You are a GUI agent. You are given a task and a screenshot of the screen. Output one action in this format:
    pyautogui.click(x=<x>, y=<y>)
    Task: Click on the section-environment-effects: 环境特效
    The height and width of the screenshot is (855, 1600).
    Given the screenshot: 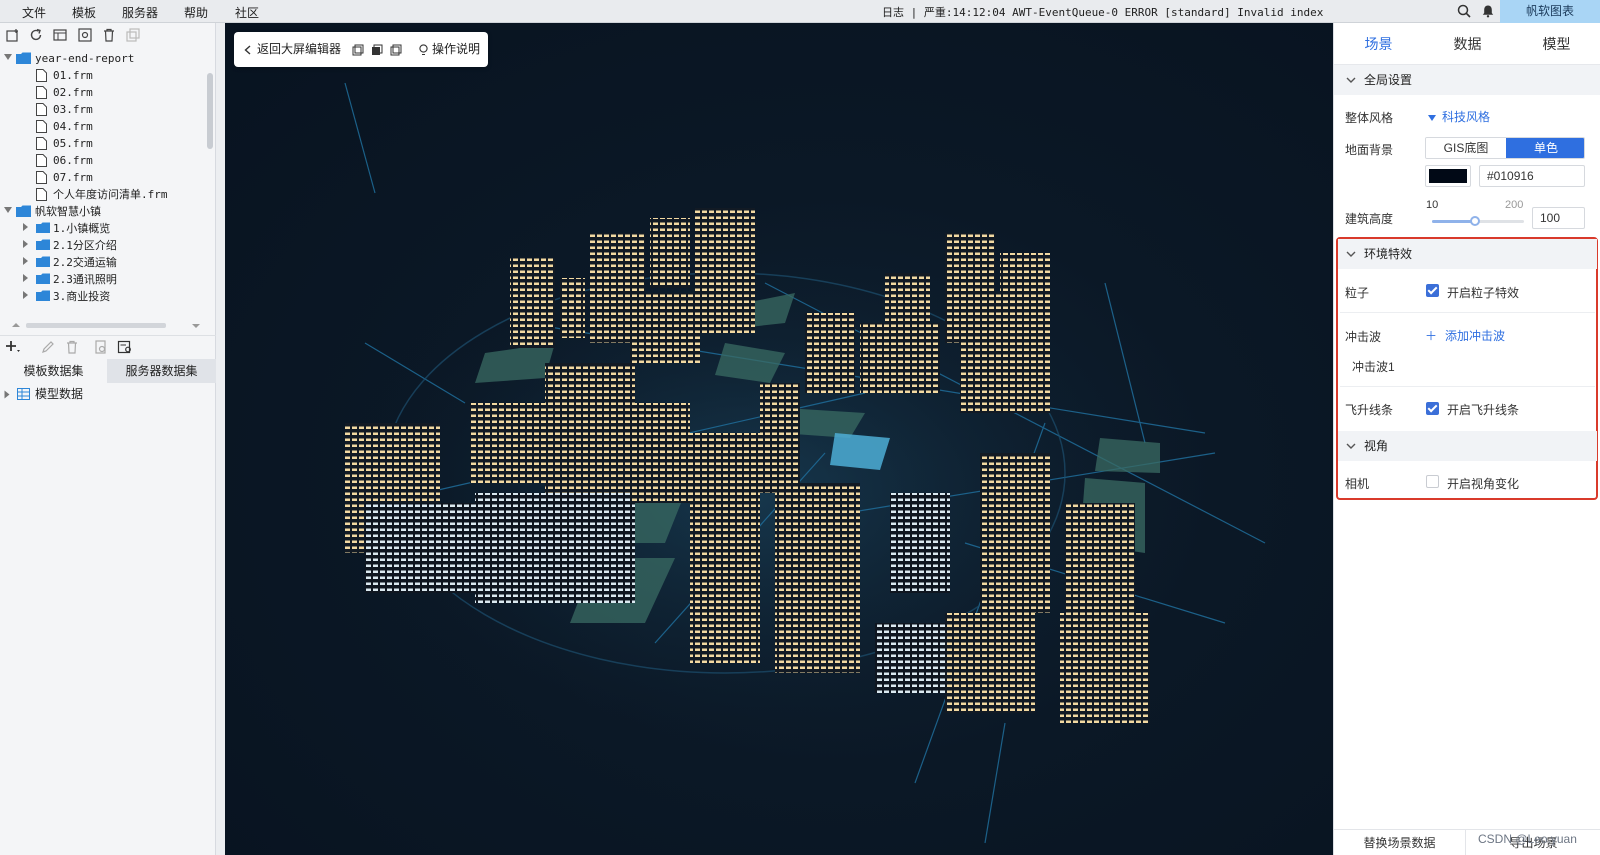 What is the action you would take?
    pyautogui.click(x=1467, y=254)
    